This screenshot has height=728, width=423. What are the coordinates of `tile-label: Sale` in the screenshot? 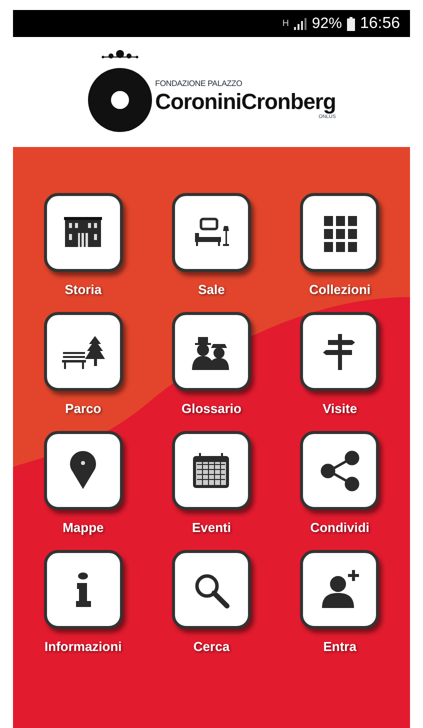 It's located at (211, 290).